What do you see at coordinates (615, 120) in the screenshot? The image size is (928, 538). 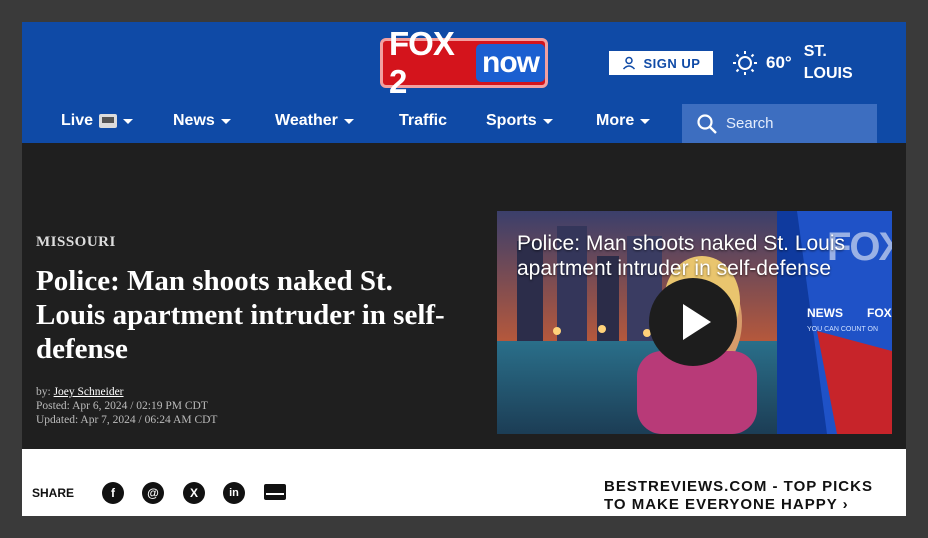 I see `nav-label: More` at bounding box center [615, 120].